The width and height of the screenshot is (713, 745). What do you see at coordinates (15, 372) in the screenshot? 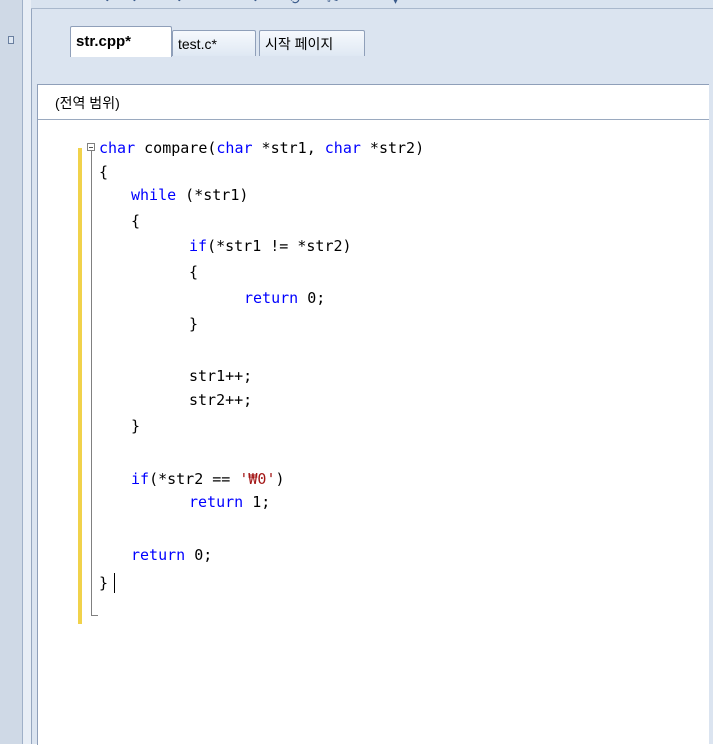
I see `left-dock-strip` at bounding box center [15, 372].